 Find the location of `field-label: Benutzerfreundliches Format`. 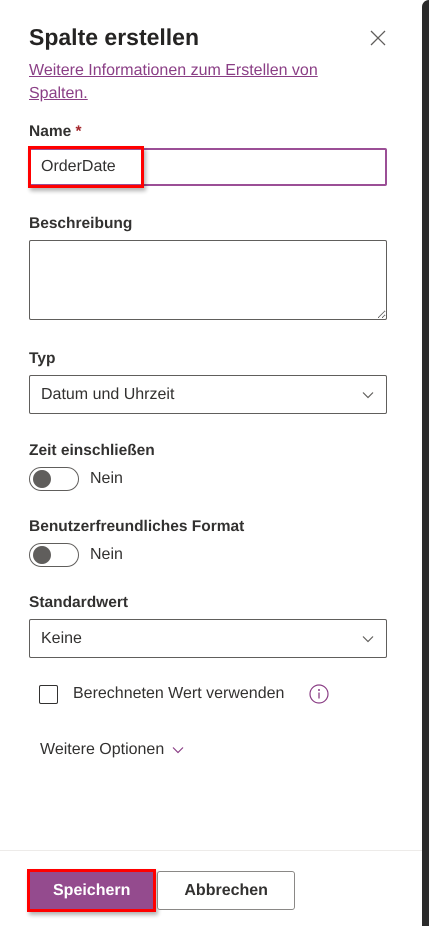

field-label: Benutzerfreundliches Format is located at coordinates (137, 527).